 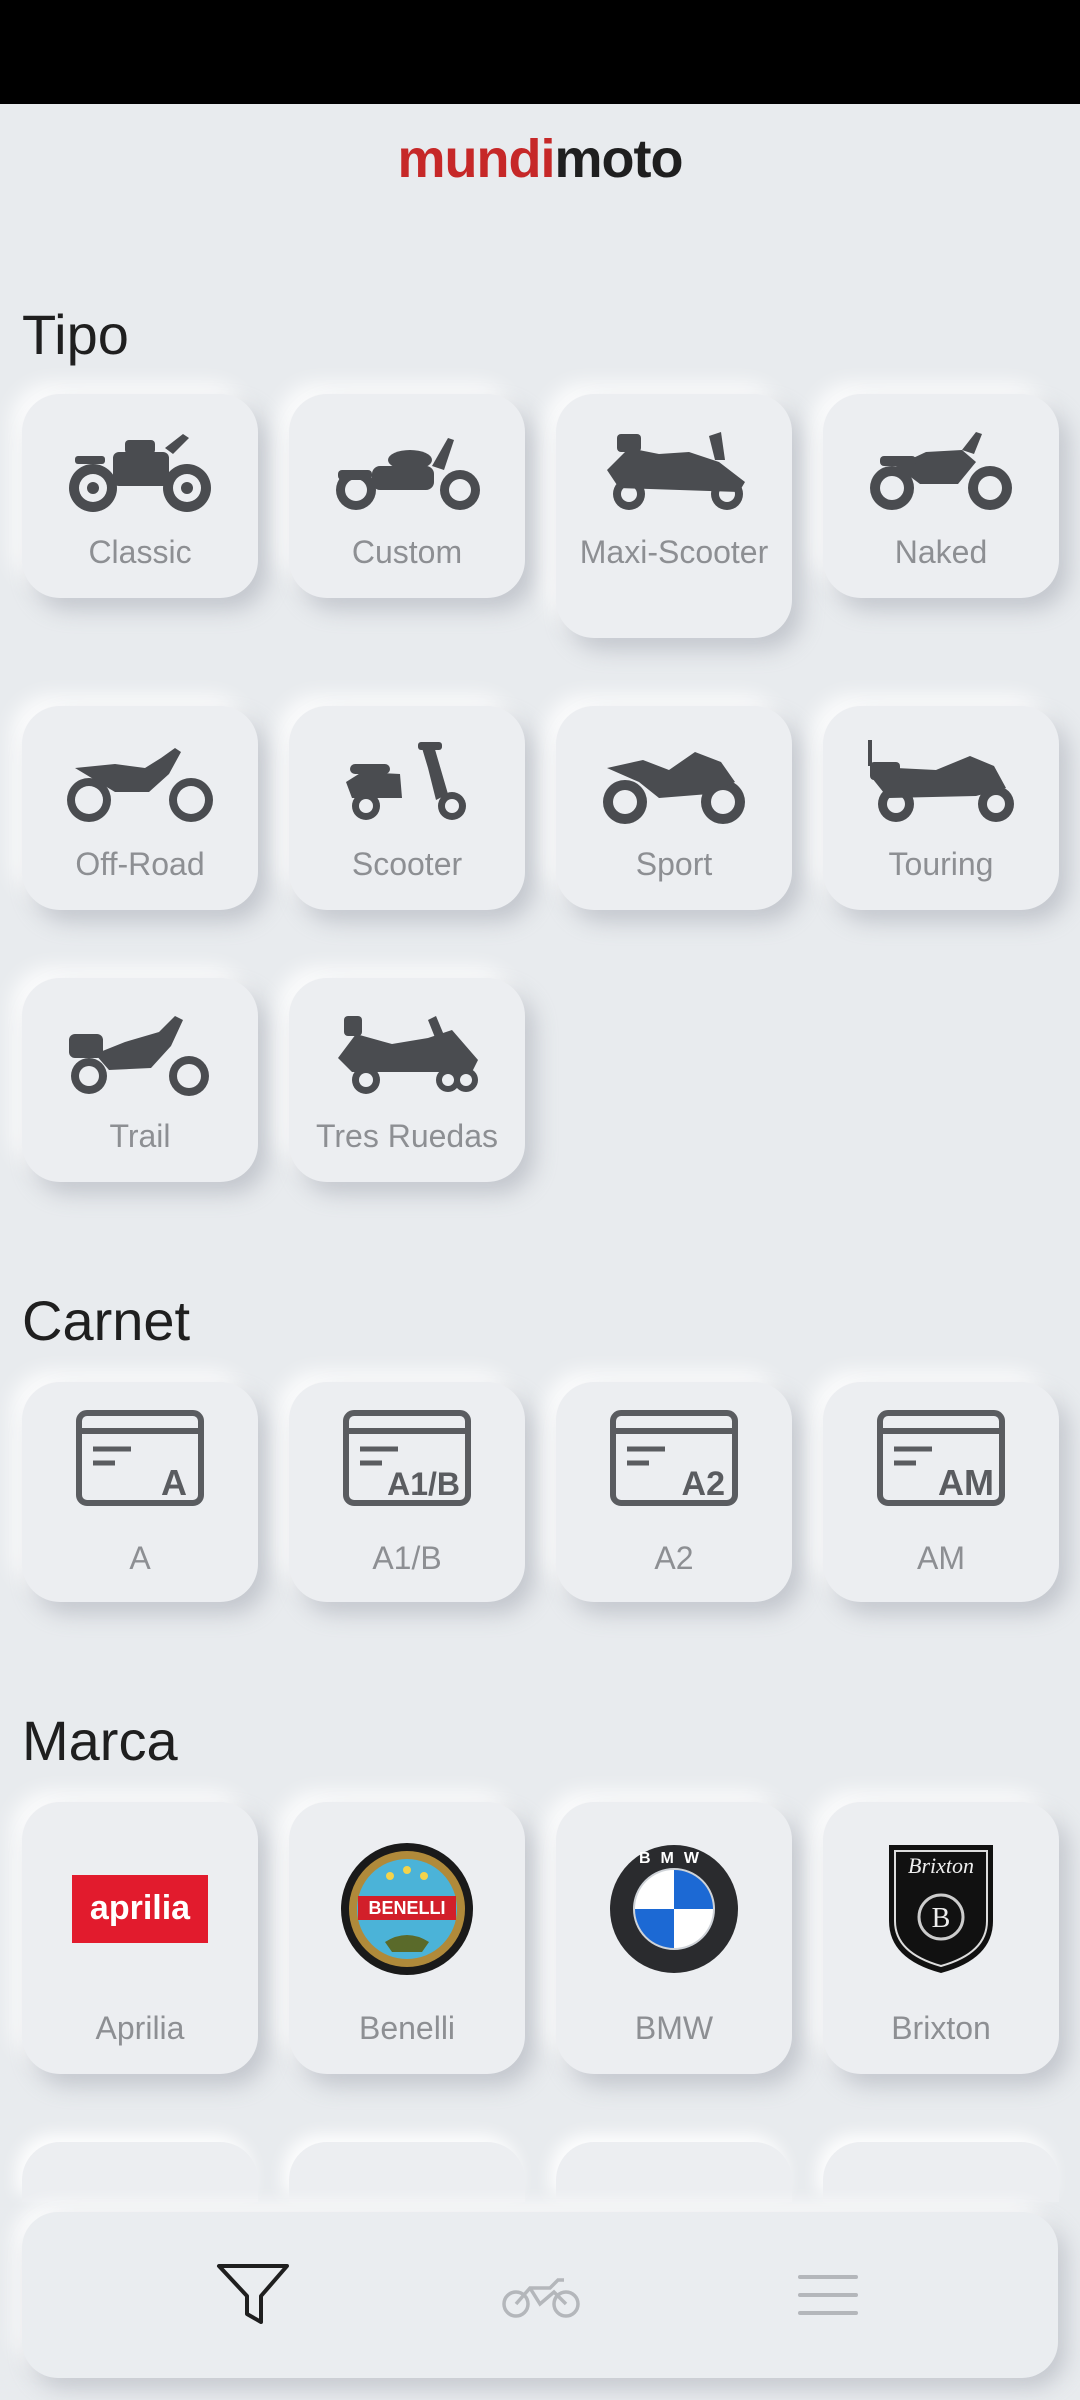 What do you see at coordinates (407, 864) in the screenshot?
I see `type-label: Scooter` at bounding box center [407, 864].